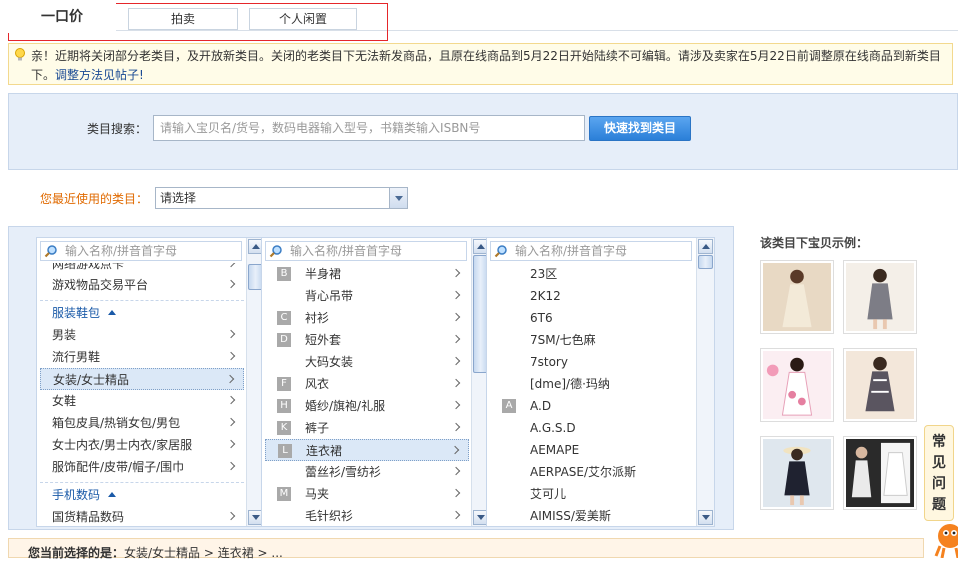 Image resolution: width=958 pixels, height=561 pixels. What do you see at coordinates (592, 515) in the screenshot?
I see `list-item: AIMISS/爱美斯` at bounding box center [592, 515].